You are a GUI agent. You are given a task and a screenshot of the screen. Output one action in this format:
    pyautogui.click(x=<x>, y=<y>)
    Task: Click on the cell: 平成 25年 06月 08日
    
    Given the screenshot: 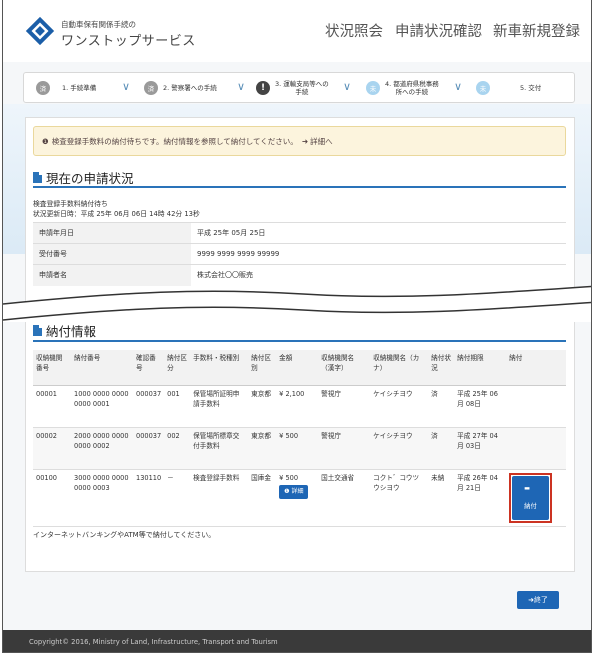 What is the action you would take?
    pyautogui.click(x=480, y=406)
    